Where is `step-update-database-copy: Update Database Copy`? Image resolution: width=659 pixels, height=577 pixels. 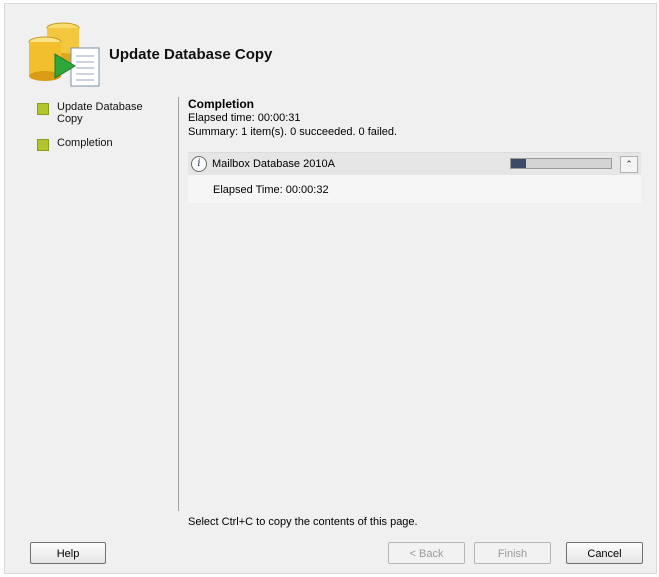 step-update-database-copy: Update Database Copy is located at coordinates (95, 113).